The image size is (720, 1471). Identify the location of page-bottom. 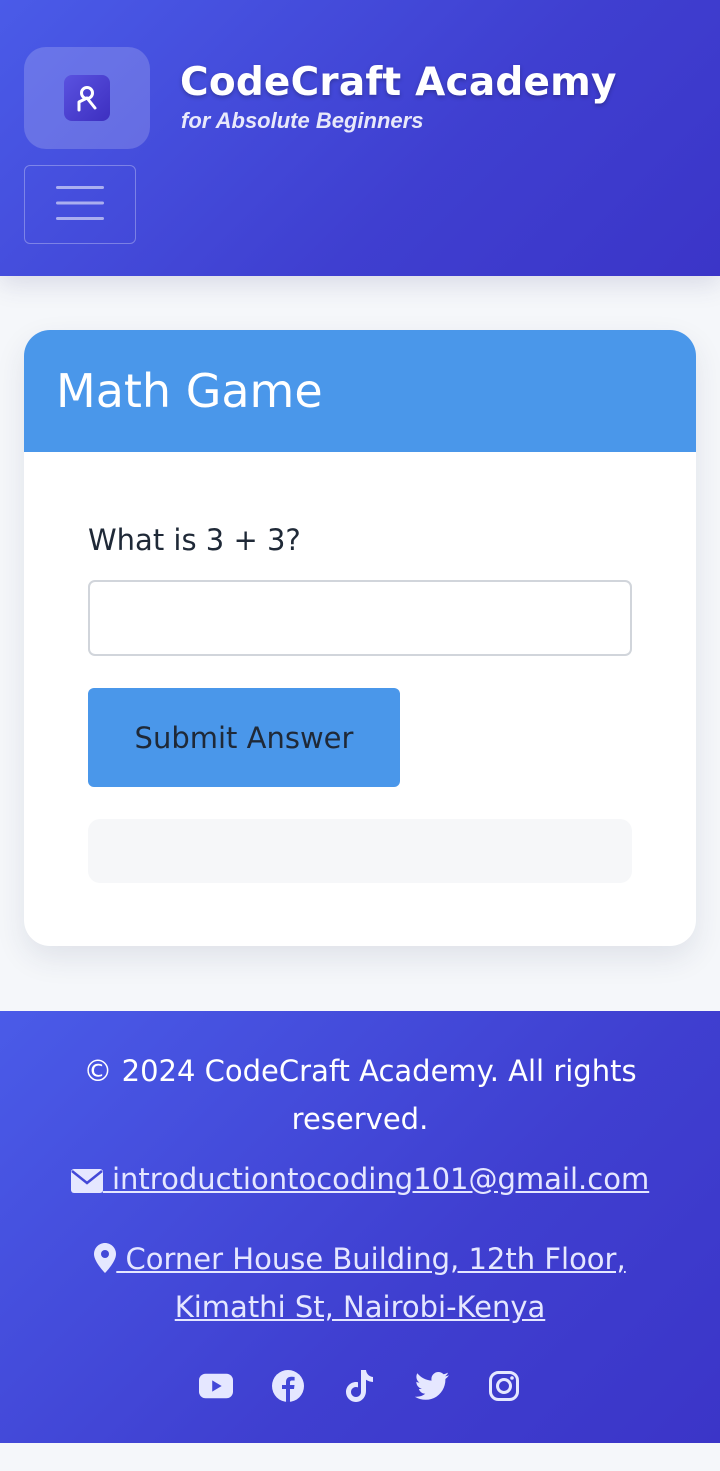
(360, 1457).